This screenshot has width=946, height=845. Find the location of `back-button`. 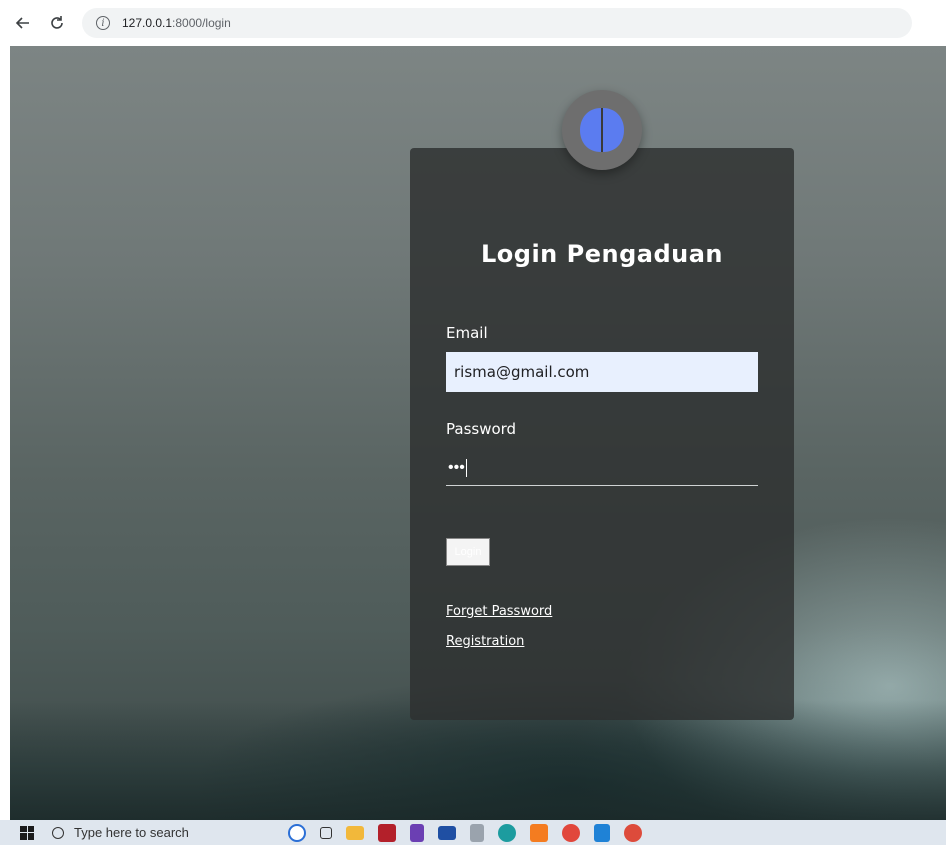

back-button is located at coordinates (23, 23).